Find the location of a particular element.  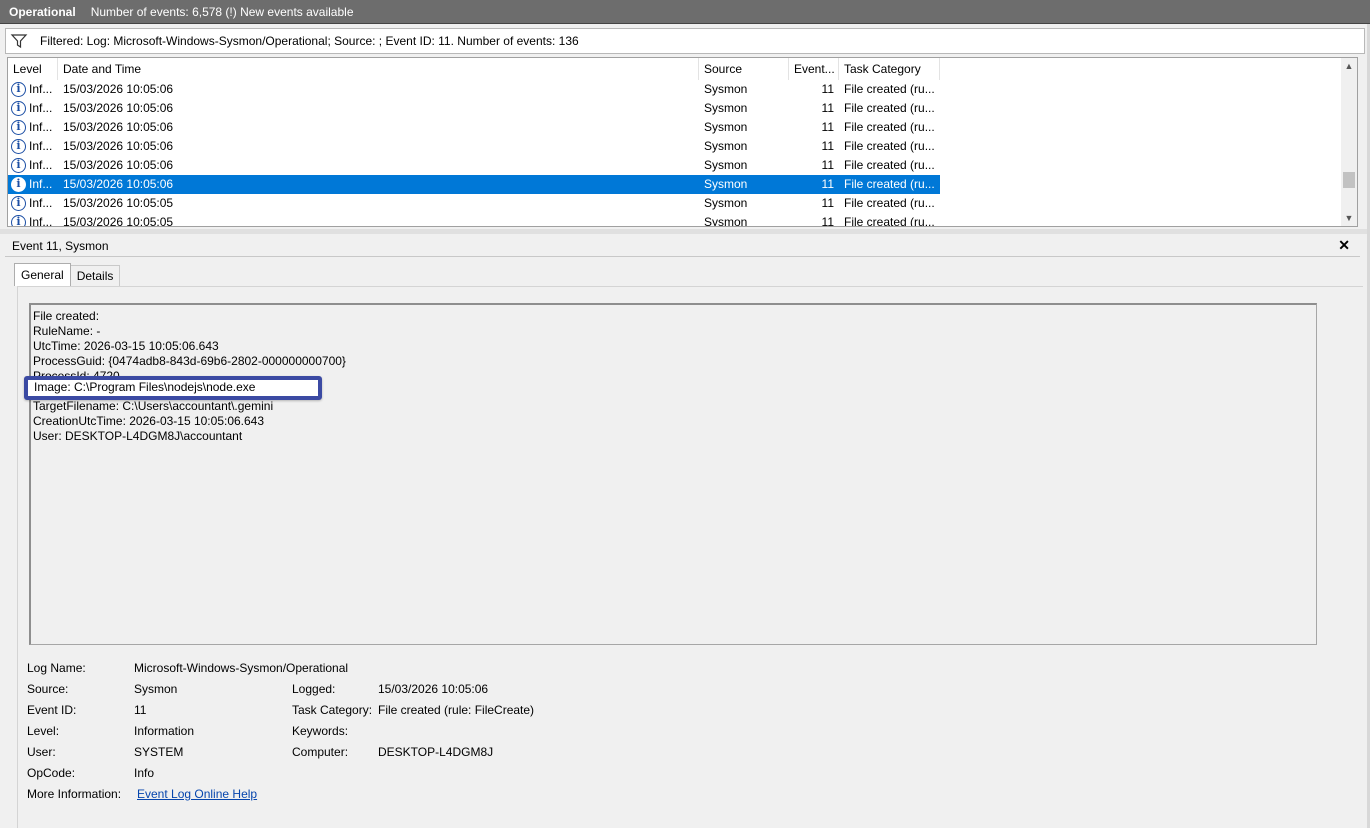

image-path-highlight: Image: C:\Program Files\nodejs\node.exe is located at coordinates (173, 388).